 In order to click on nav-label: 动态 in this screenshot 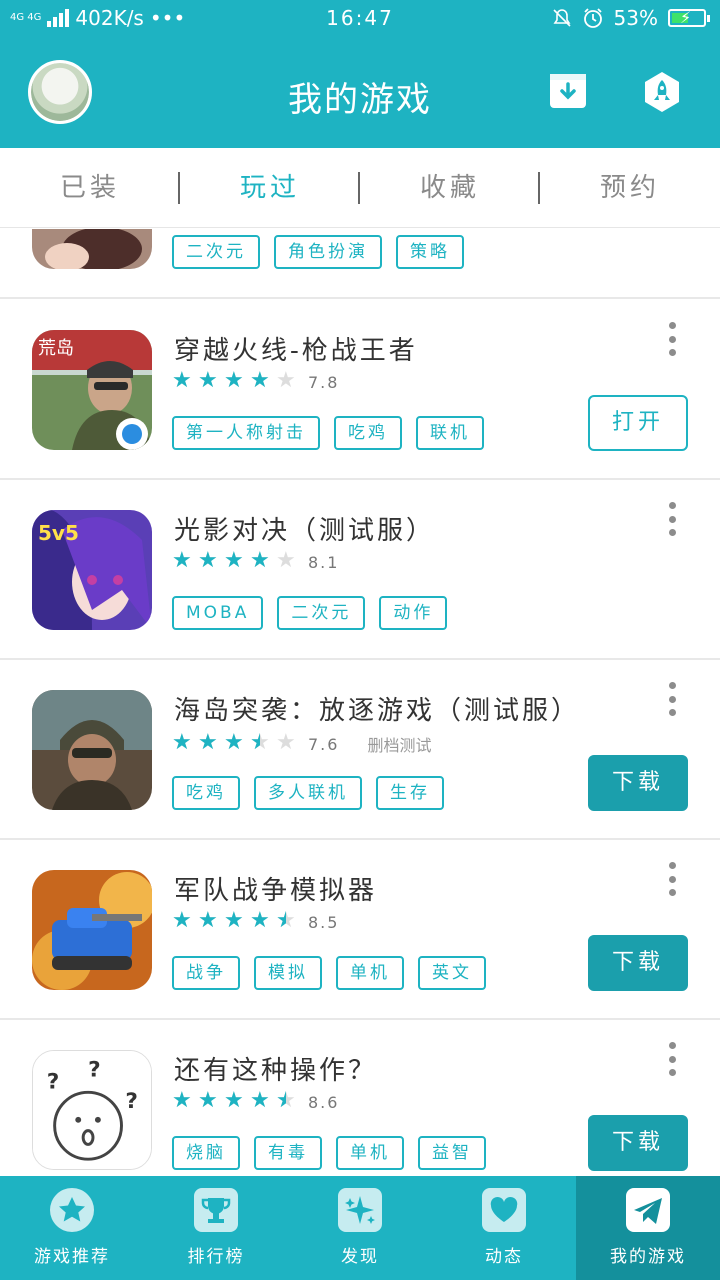, I will do `click(504, 1257)`.